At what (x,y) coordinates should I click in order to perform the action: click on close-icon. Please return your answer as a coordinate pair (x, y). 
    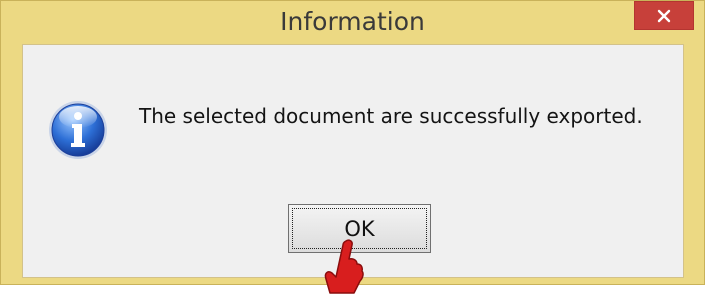
    Looking at the image, I should click on (664, 15).